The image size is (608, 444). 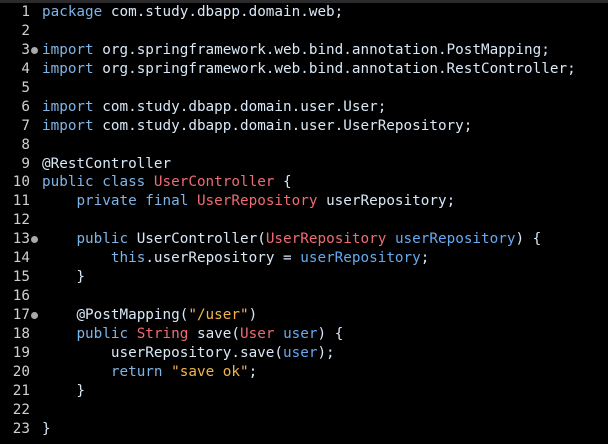 I want to click on code-token: return, so click(x=136, y=371).